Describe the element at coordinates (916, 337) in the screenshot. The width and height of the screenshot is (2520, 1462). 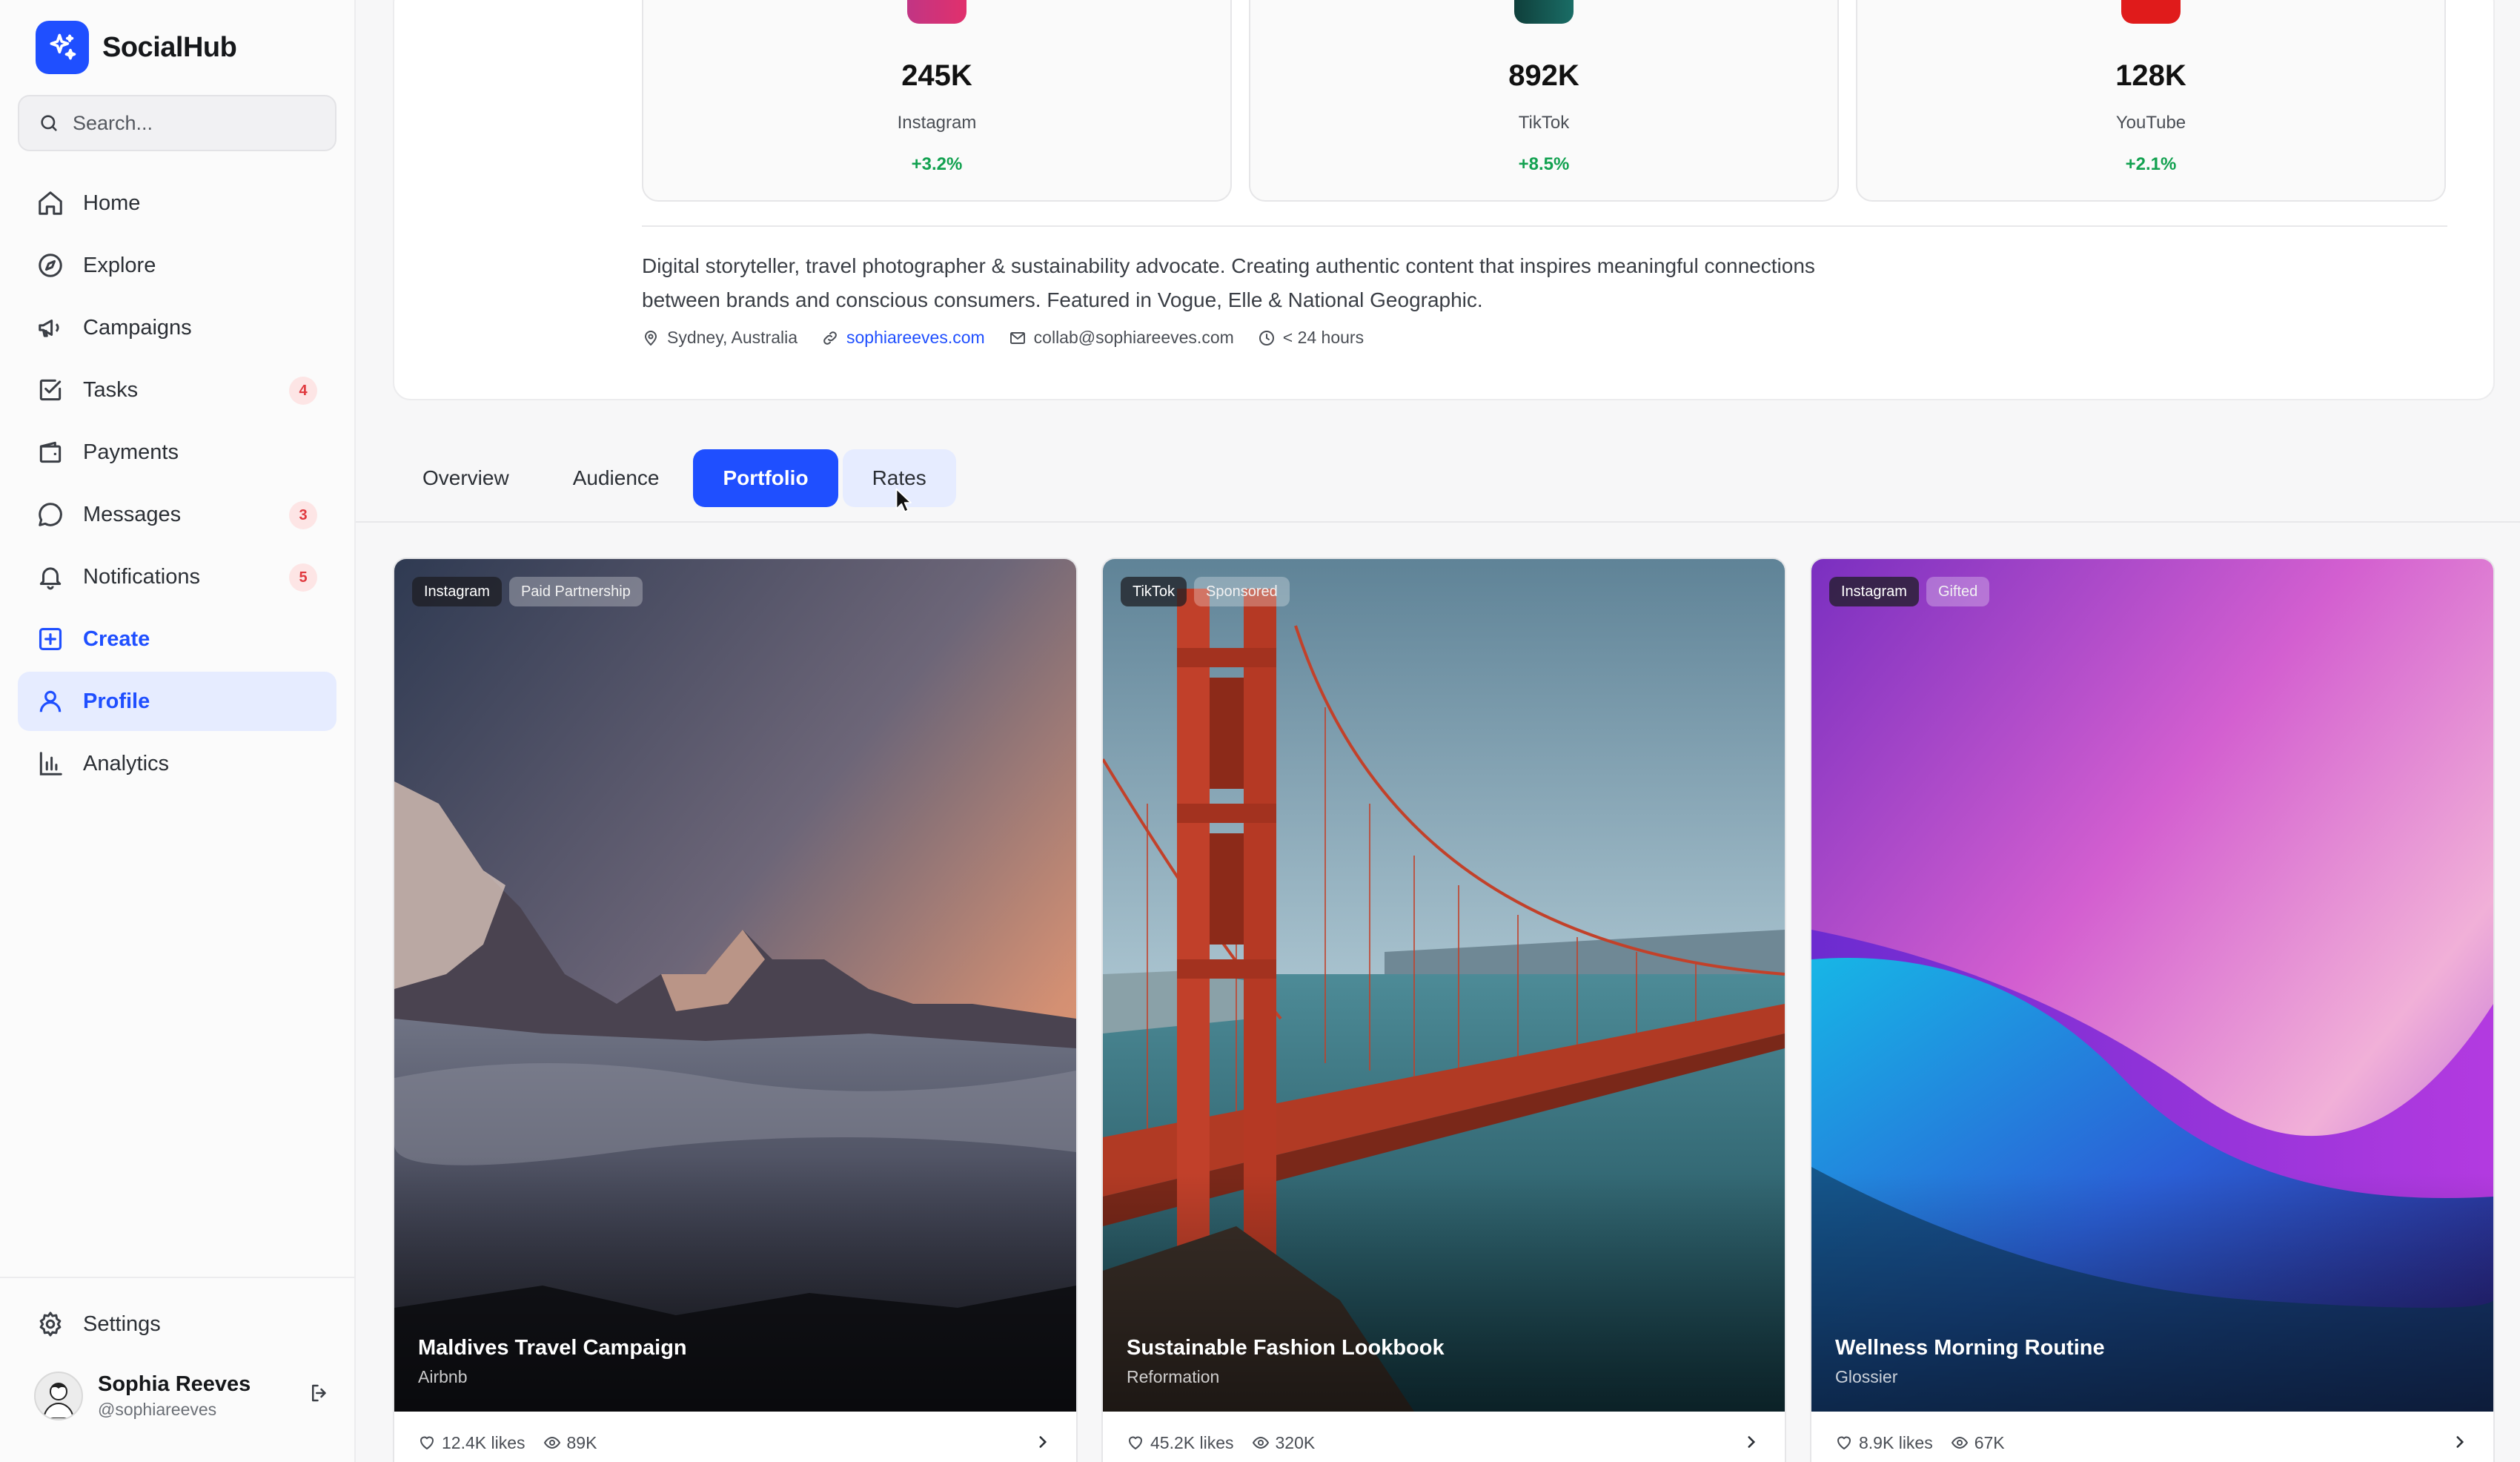
I see `website-text: sophiareeves.com` at that location.